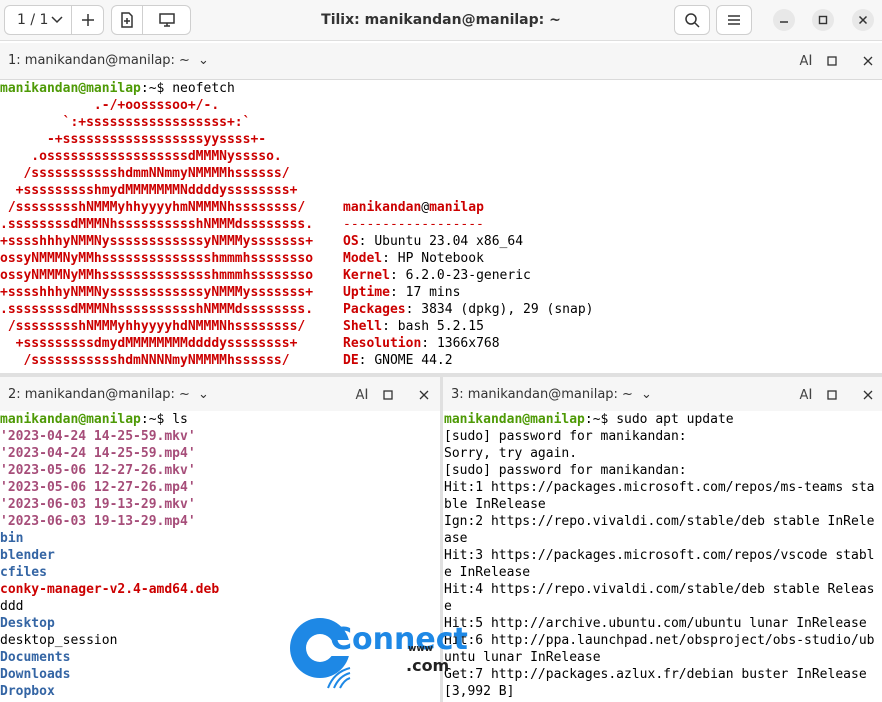  Describe the element at coordinates (675, 419) in the screenshot. I see `command-text: sudo apt update` at that location.